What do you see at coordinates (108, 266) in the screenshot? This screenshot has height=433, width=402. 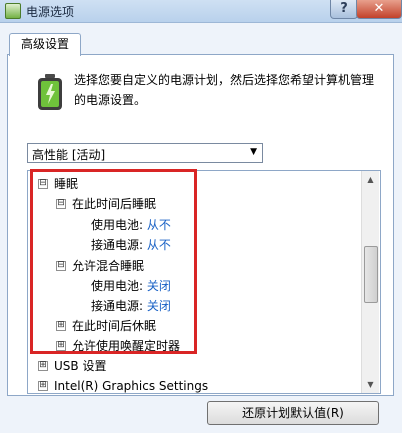 I see `tree-item-label: 允许混合睡眠` at bounding box center [108, 266].